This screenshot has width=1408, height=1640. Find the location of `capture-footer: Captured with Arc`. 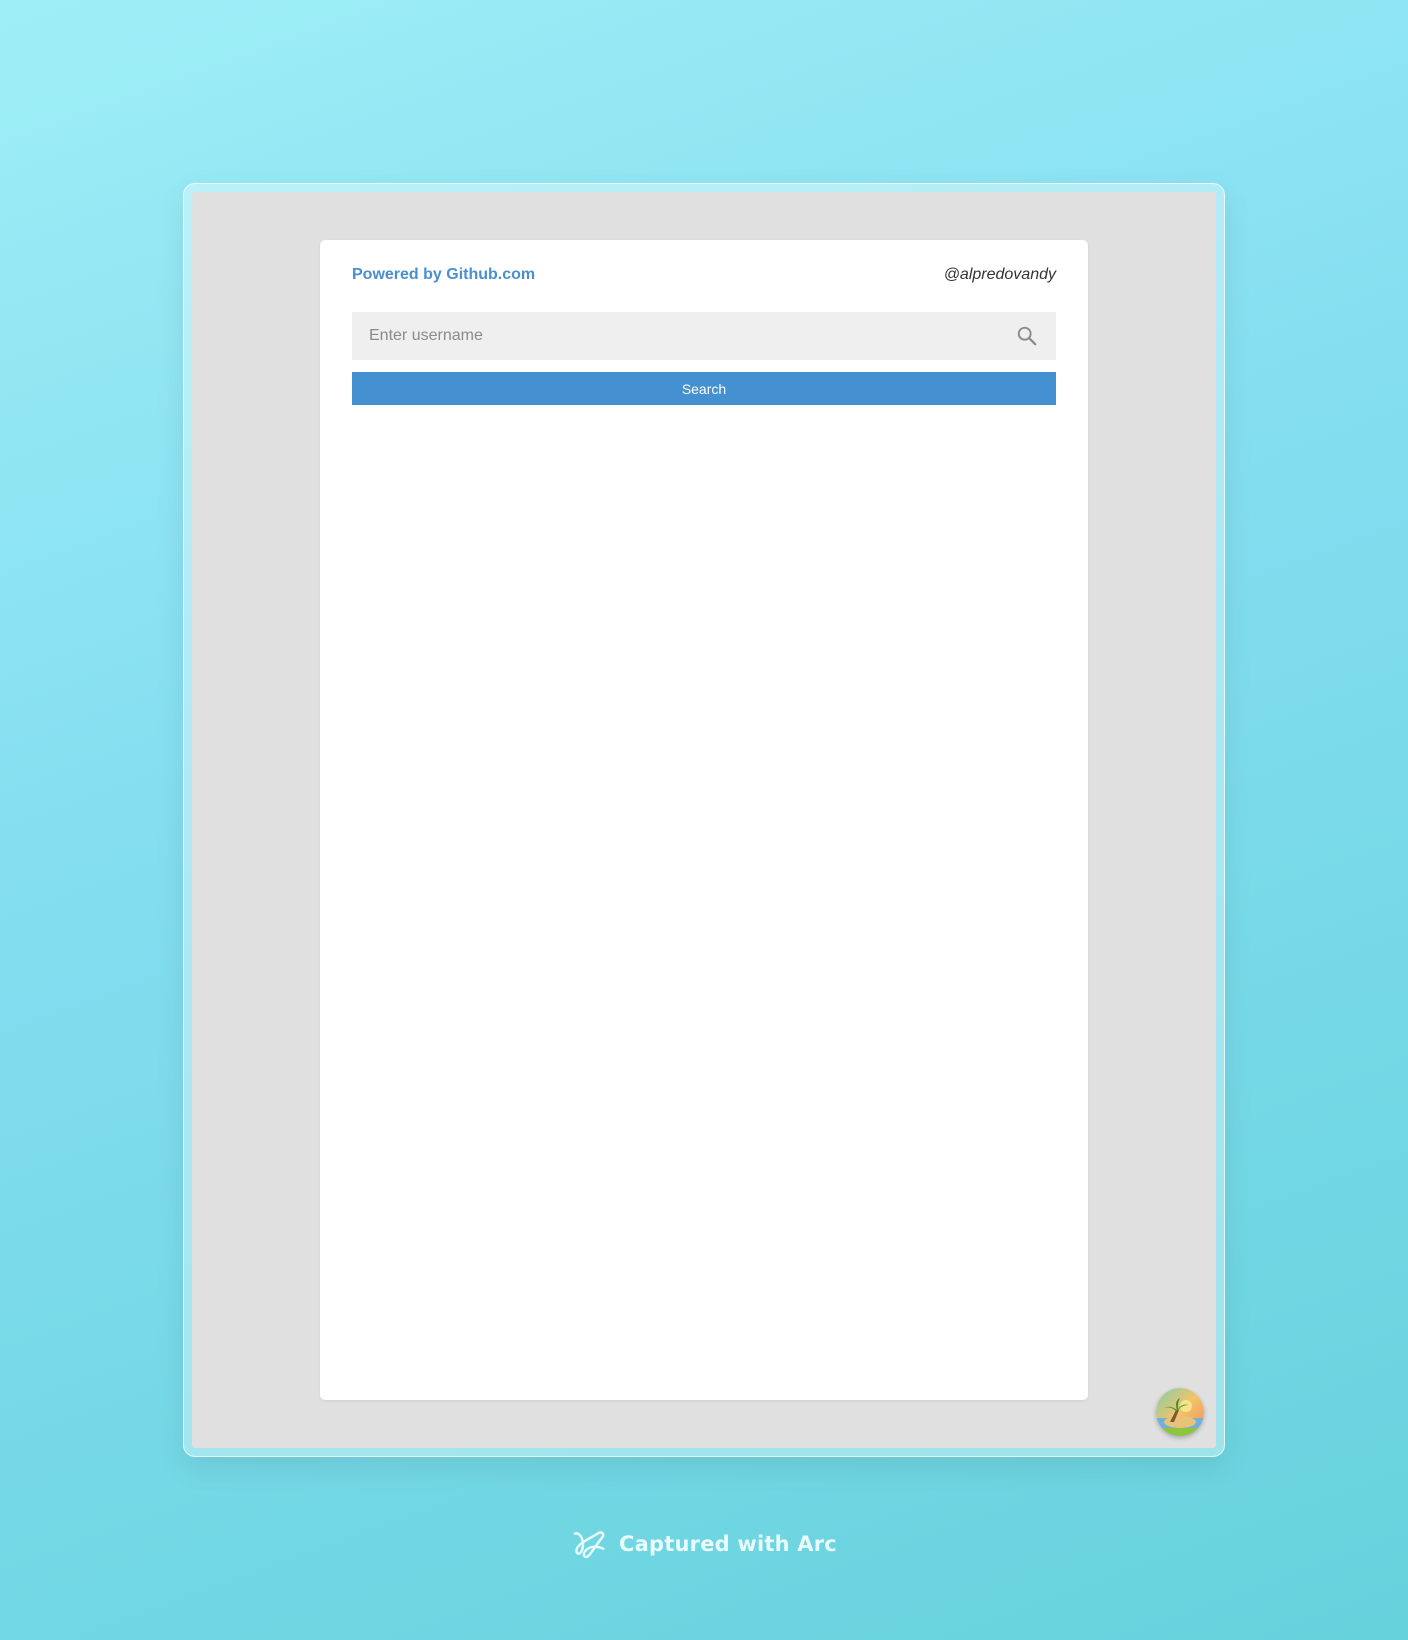

capture-footer: Captured with Arc is located at coordinates (704, 1544).